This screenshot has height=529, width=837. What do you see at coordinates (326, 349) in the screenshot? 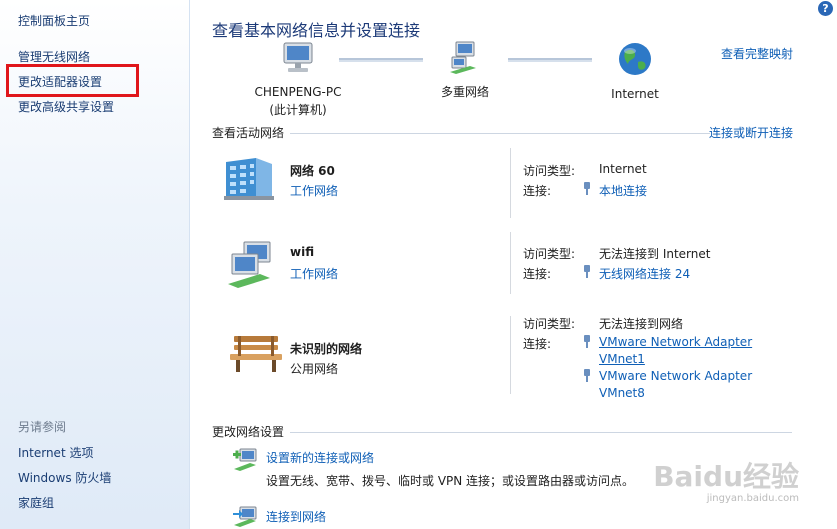
I see `network-name: 未识别的网络` at bounding box center [326, 349].